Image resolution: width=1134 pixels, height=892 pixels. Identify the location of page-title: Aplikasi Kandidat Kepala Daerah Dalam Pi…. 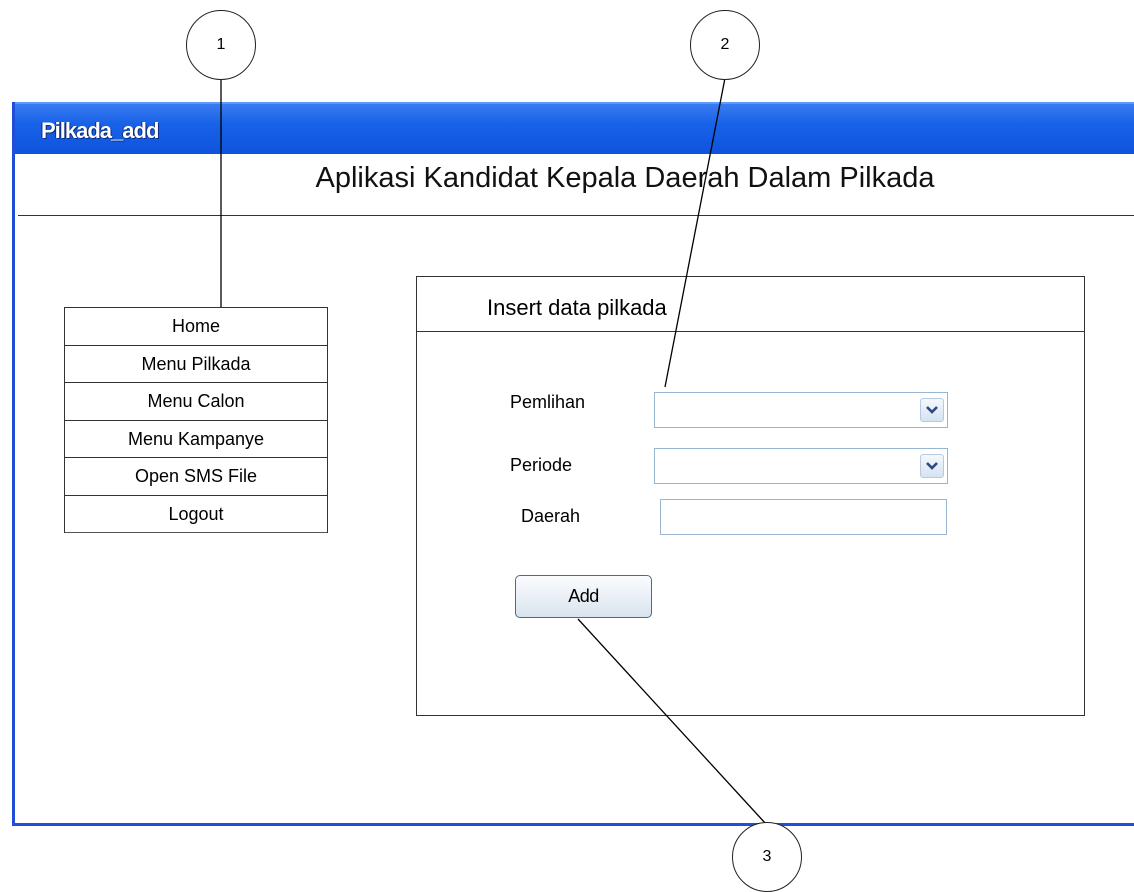
(625, 178).